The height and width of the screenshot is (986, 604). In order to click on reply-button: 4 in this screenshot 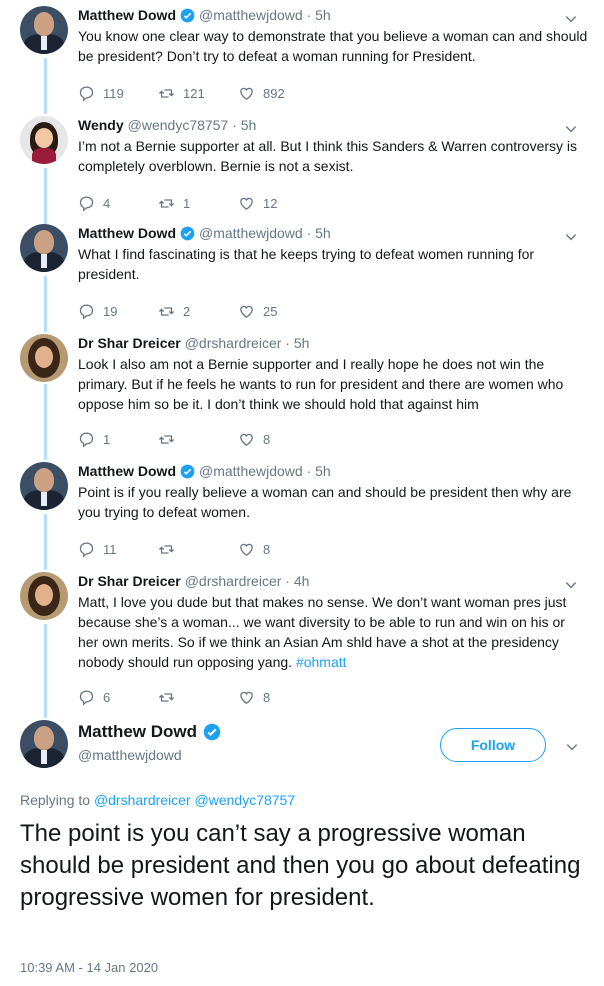, I will do `click(118, 203)`.